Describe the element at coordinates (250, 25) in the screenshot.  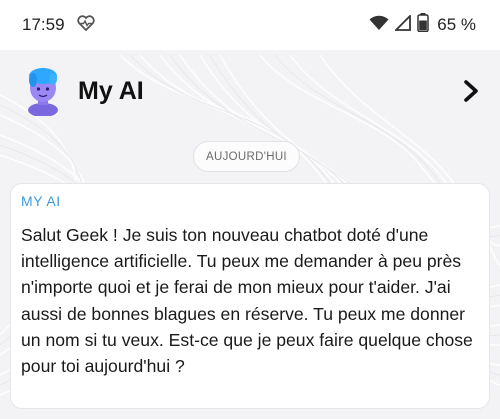
I see `status-bar: 17:59 65 %` at that location.